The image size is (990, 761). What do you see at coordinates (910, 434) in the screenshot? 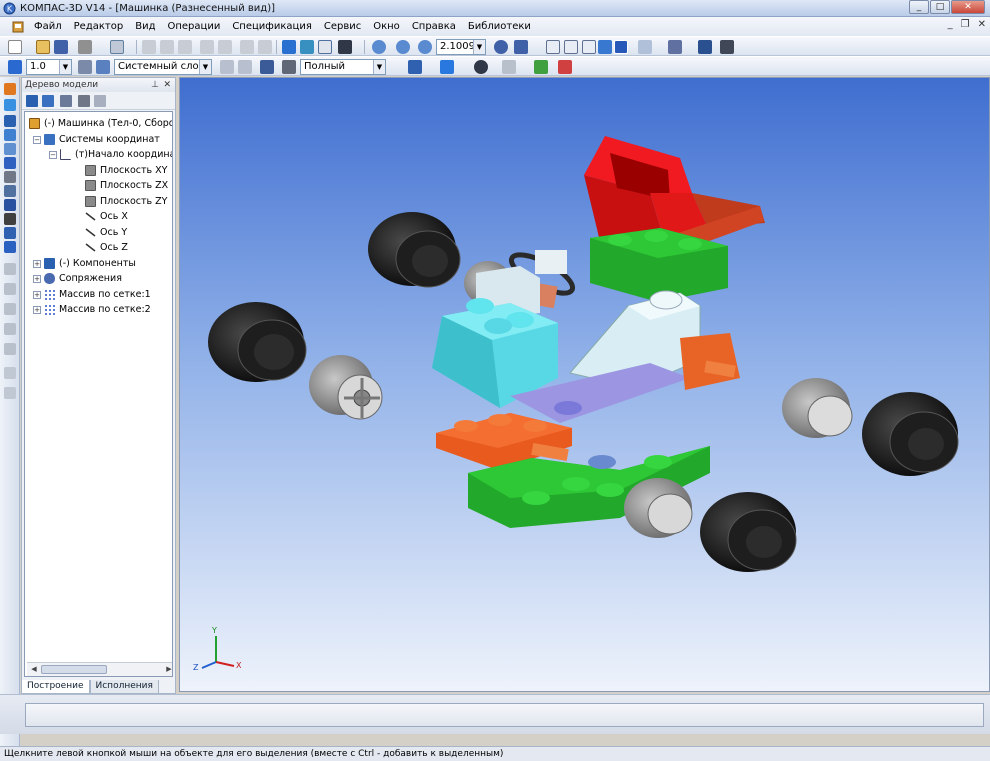
I see `tire-rear-right` at bounding box center [910, 434].